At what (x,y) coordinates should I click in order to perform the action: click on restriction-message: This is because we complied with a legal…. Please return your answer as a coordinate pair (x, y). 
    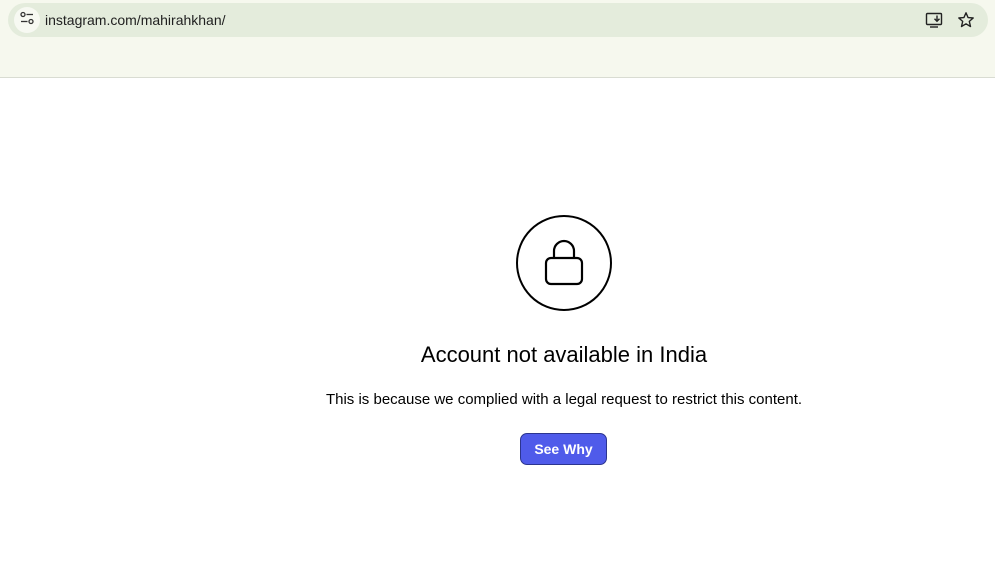
    Looking at the image, I should click on (564, 399).